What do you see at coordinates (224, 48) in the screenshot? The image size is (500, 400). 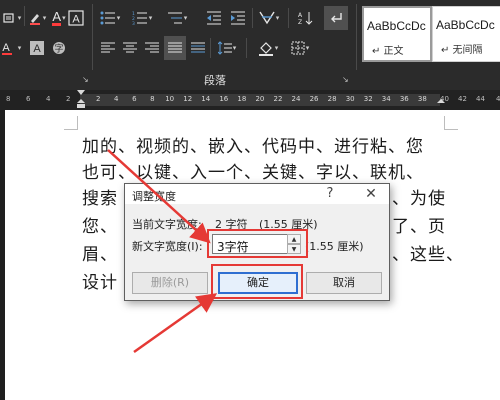 I see `line-spacing-icon` at bounding box center [224, 48].